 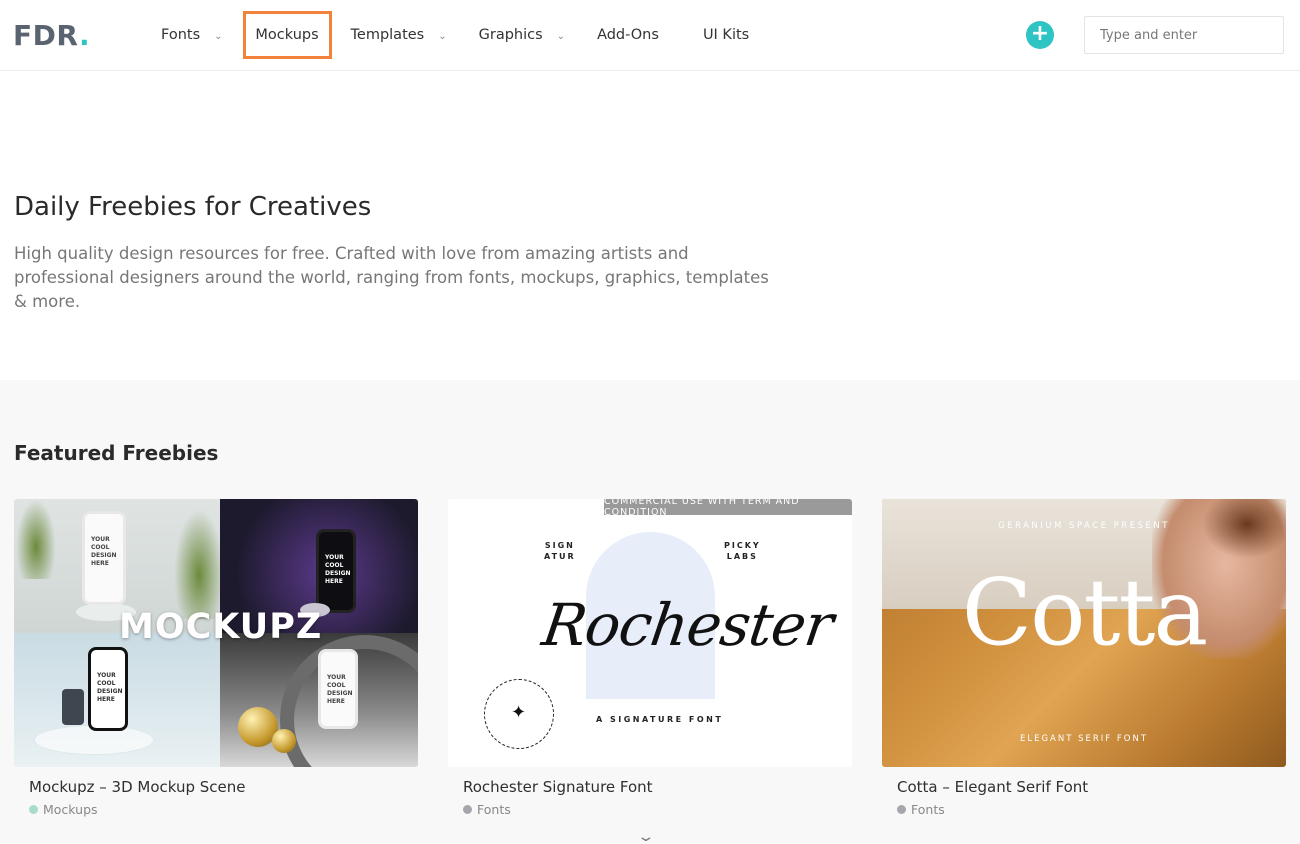 I want to click on card-title: Cotta – Elegant Serif Font, so click(x=1084, y=787).